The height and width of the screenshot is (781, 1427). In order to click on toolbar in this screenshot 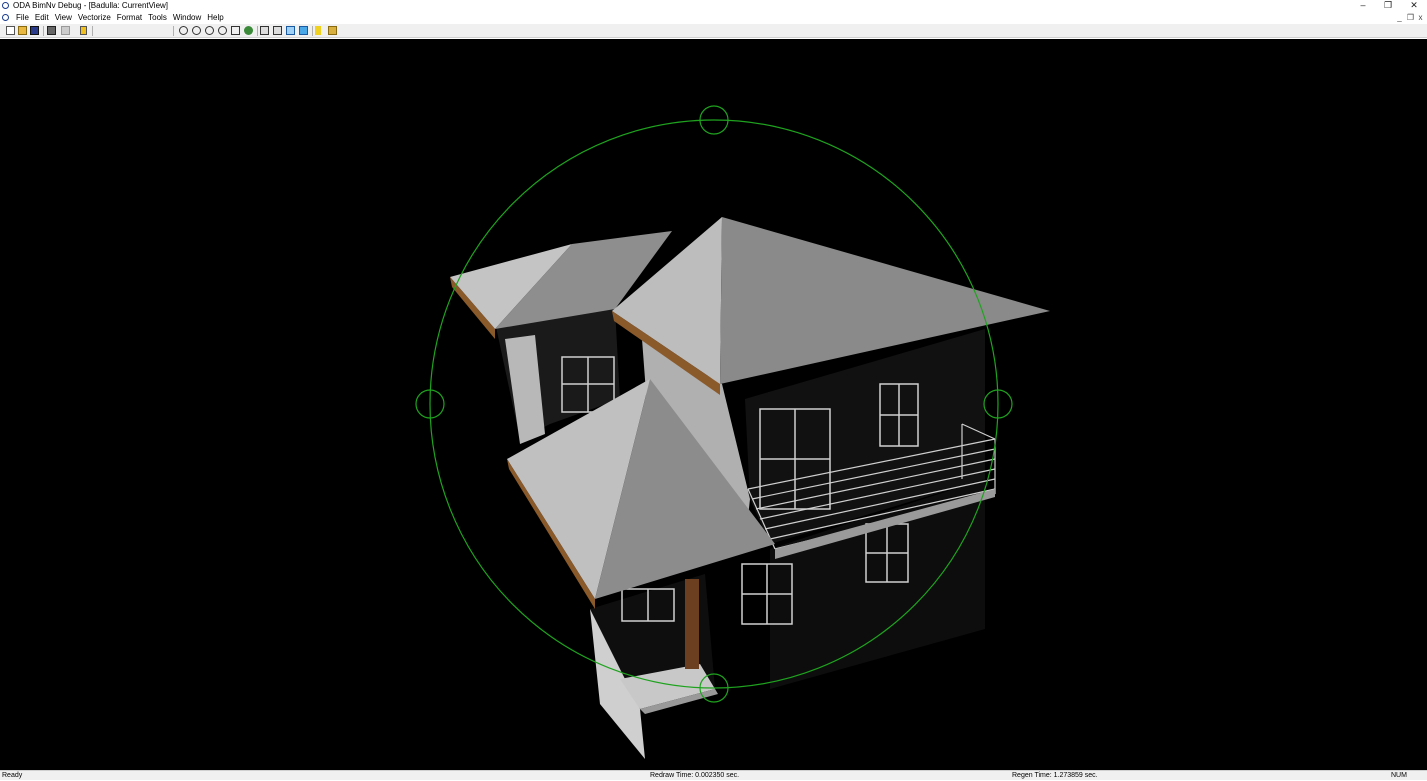, I will do `click(713, 31)`.